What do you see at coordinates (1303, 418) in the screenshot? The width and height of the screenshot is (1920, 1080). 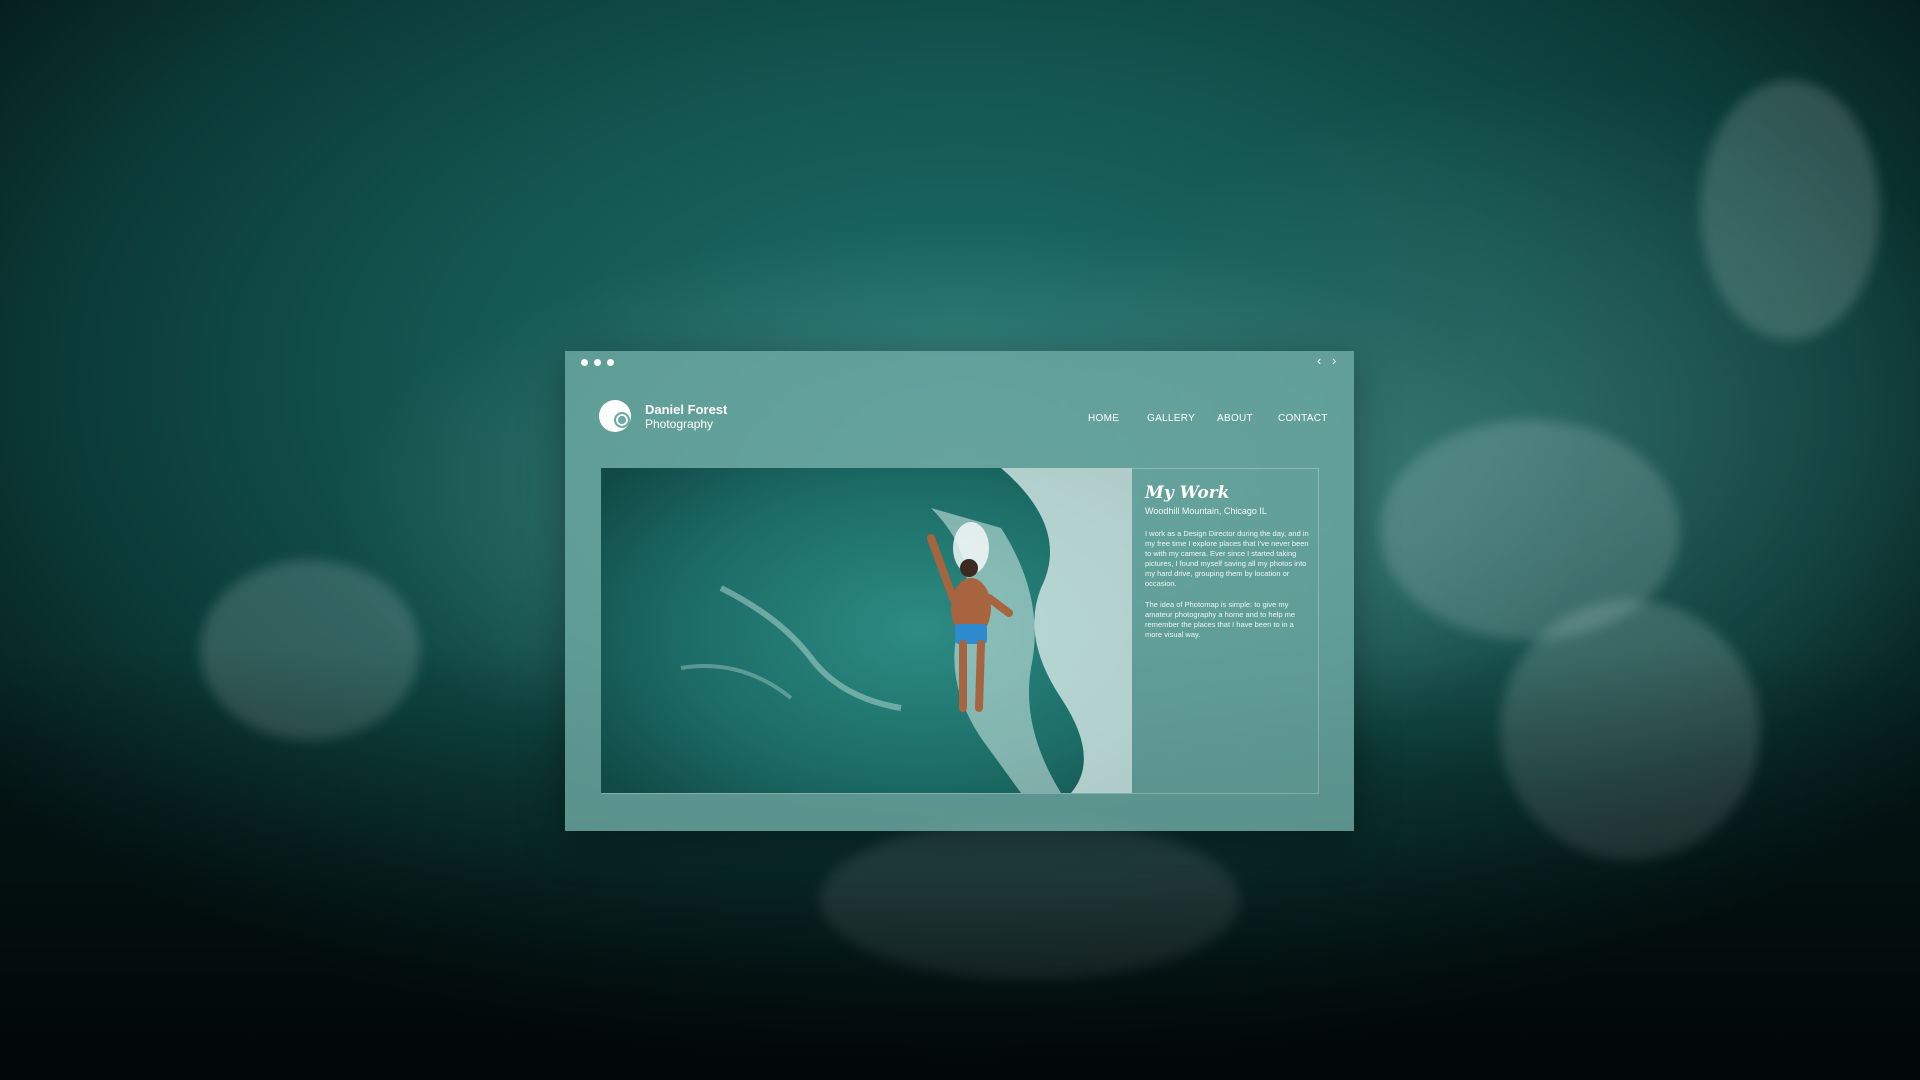 I see `nav-contact: CONTACT` at bounding box center [1303, 418].